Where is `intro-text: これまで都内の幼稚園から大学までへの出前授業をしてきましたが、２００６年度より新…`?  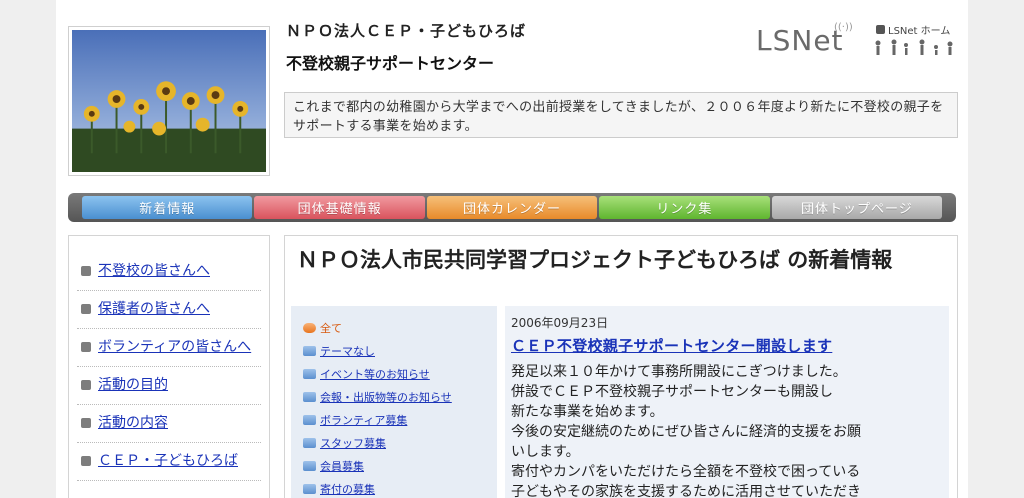 intro-text: これまで都内の幼稚園から大学までへの出前授業をしてきましたが、２００６年度より新… is located at coordinates (621, 115).